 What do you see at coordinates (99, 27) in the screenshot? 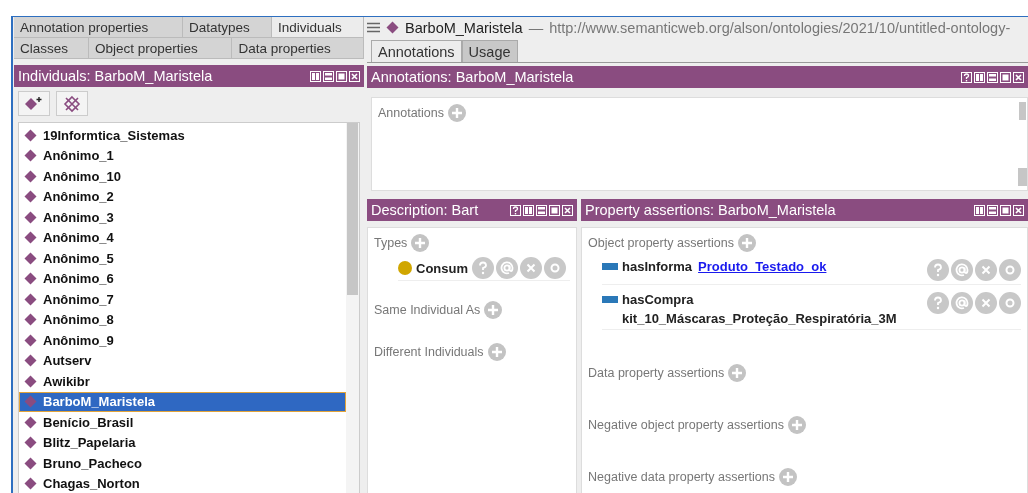
I see `tab: Annotation properties` at bounding box center [99, 27].